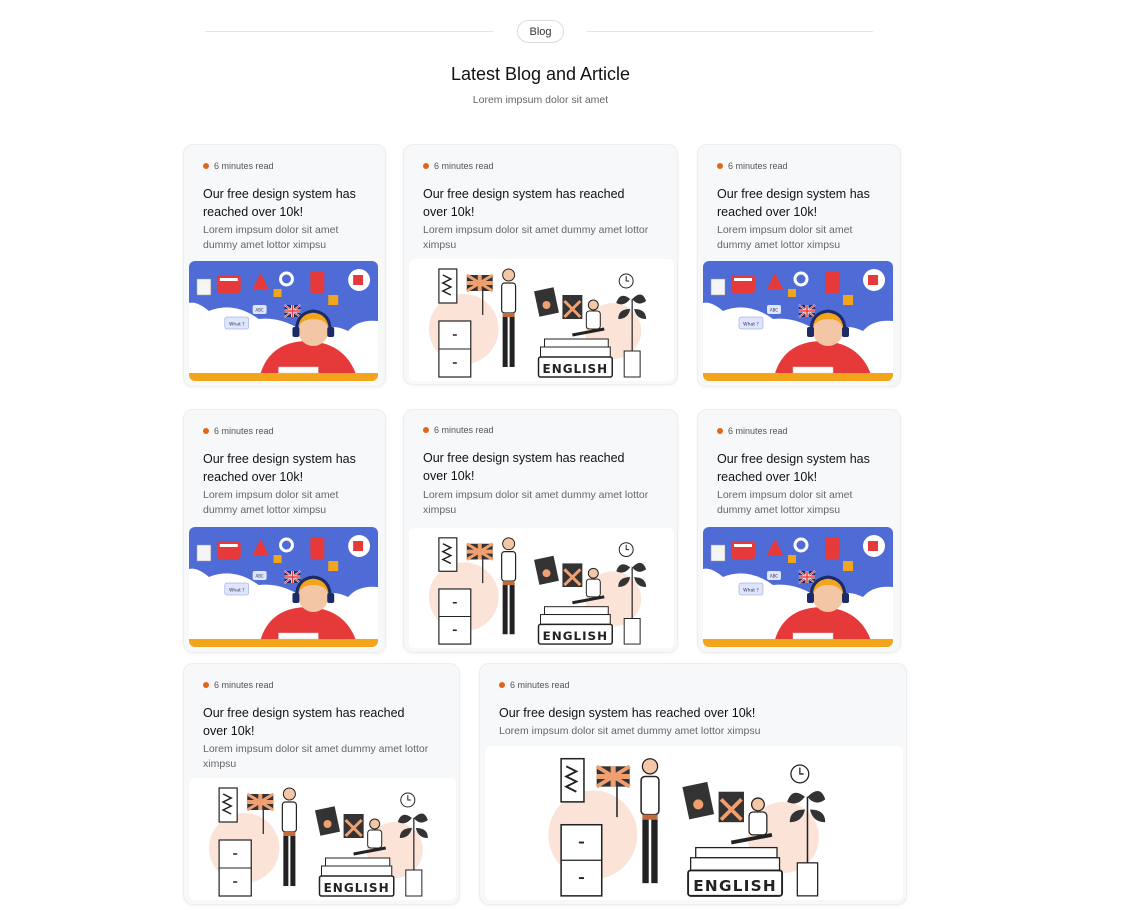 The width and height of the screenshot is (1121, 910). Describe the element at coordinates (540, 31) in the screenshot. I see `blog-badge: Blog` at that location.